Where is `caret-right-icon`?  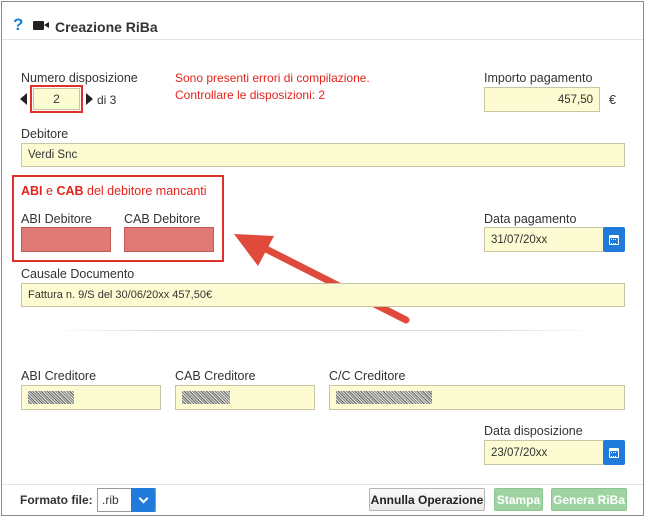 caret-right-icon is located at coordinates (89, 99).